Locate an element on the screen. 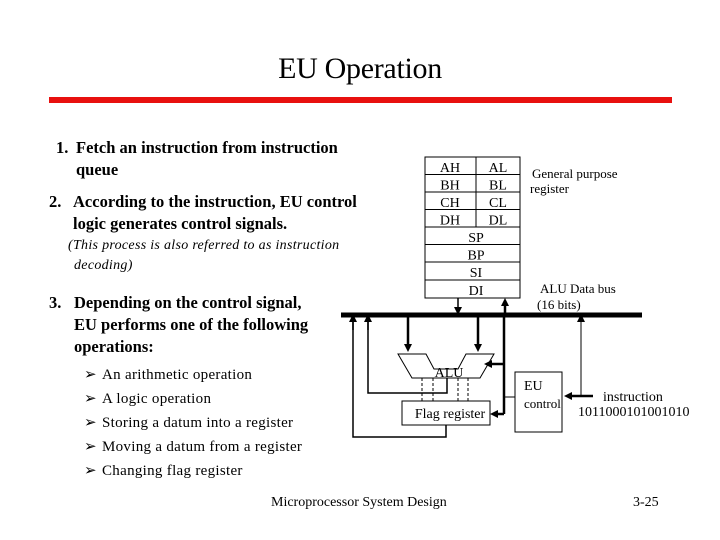 The height and width of the screenshot is (540, 720). eu-control-label: EU is located at coordinates (533, 386).